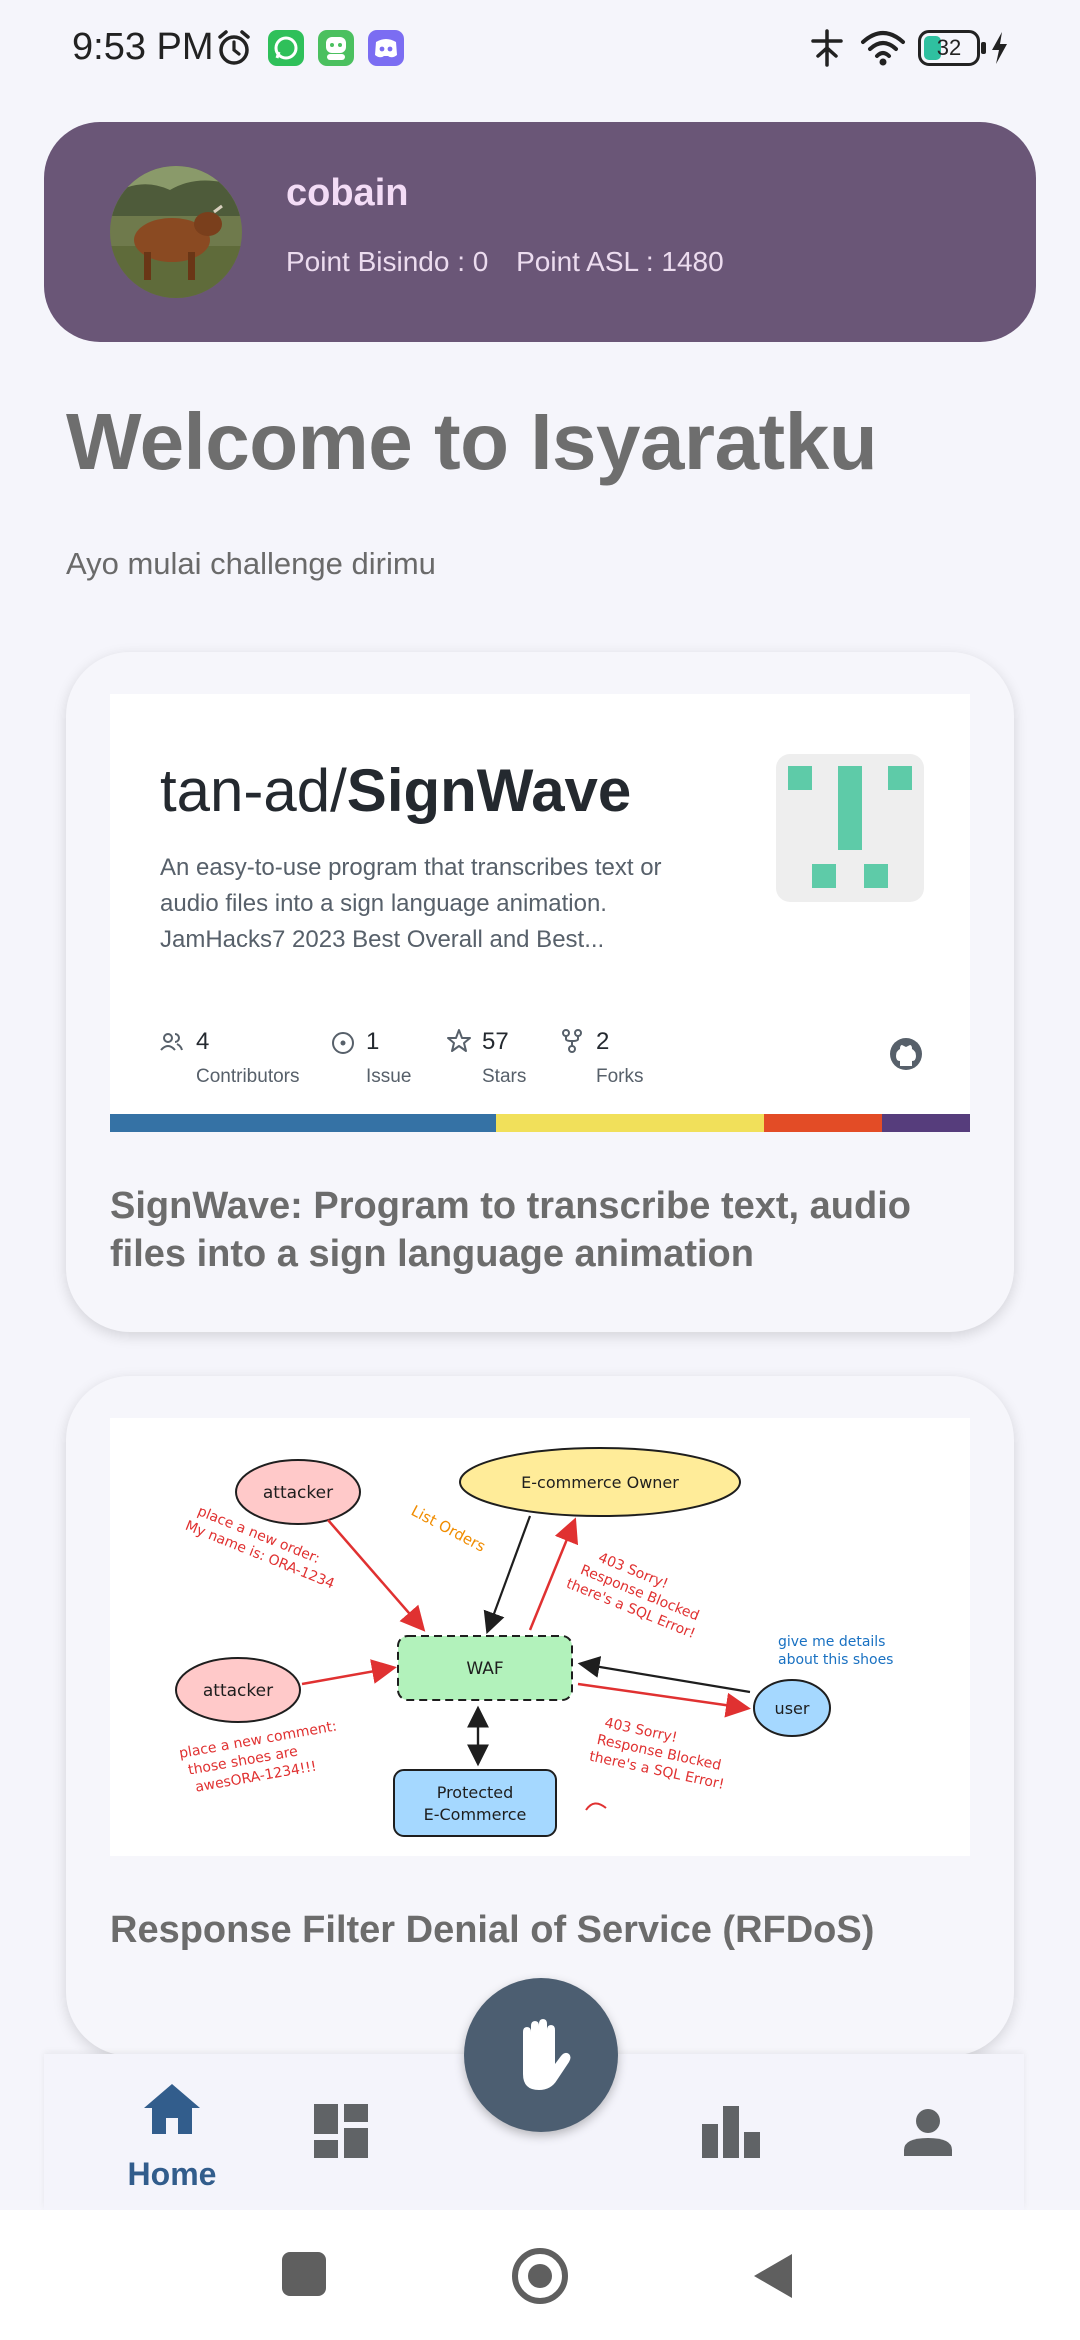 The width and height of the screenshot is (1080, 2340). What do you see at coordinates (475, 1792) in the screenshot?
I see `protected-label-line: Protected` at bounding box center [475, 1792].